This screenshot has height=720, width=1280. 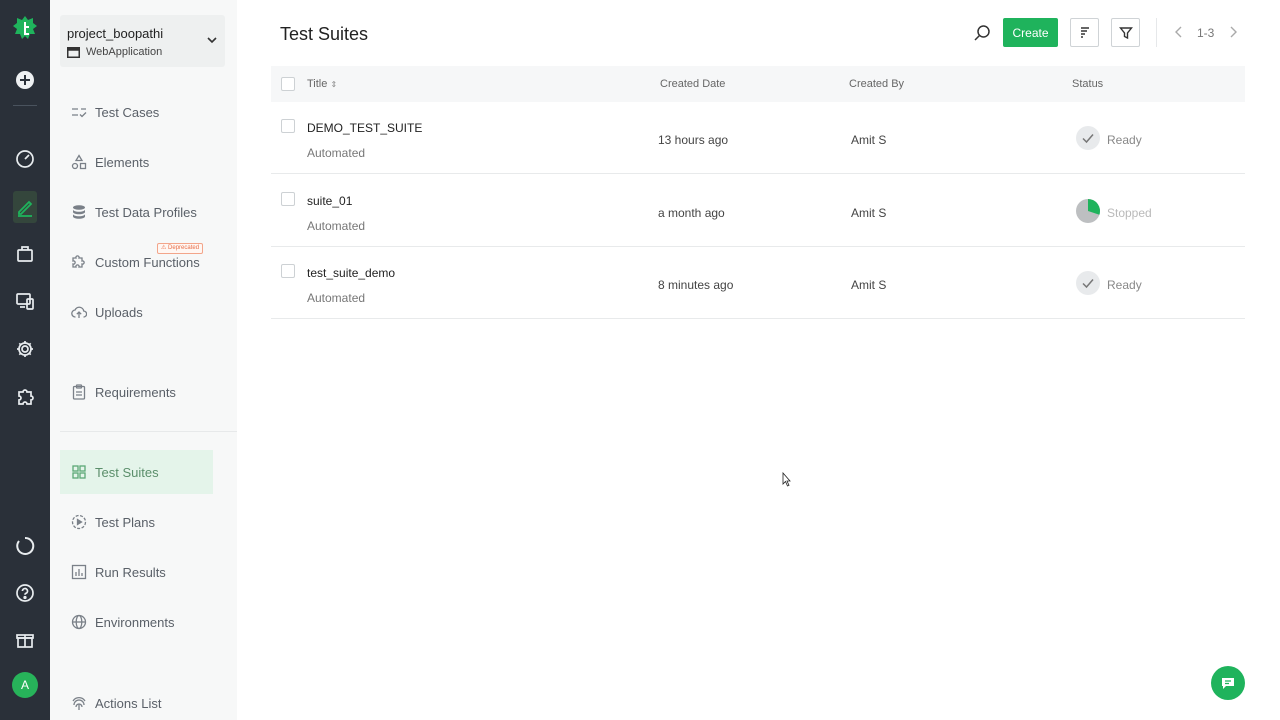 I want to click on fingerprint-icon, so click(x=79, y=703).